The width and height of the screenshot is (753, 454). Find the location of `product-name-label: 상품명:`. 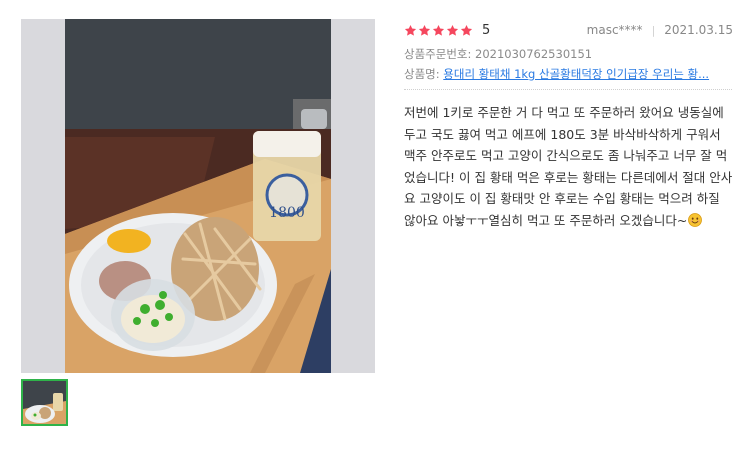

product-name-label: 상품명: is located at coordinates (424, 74).